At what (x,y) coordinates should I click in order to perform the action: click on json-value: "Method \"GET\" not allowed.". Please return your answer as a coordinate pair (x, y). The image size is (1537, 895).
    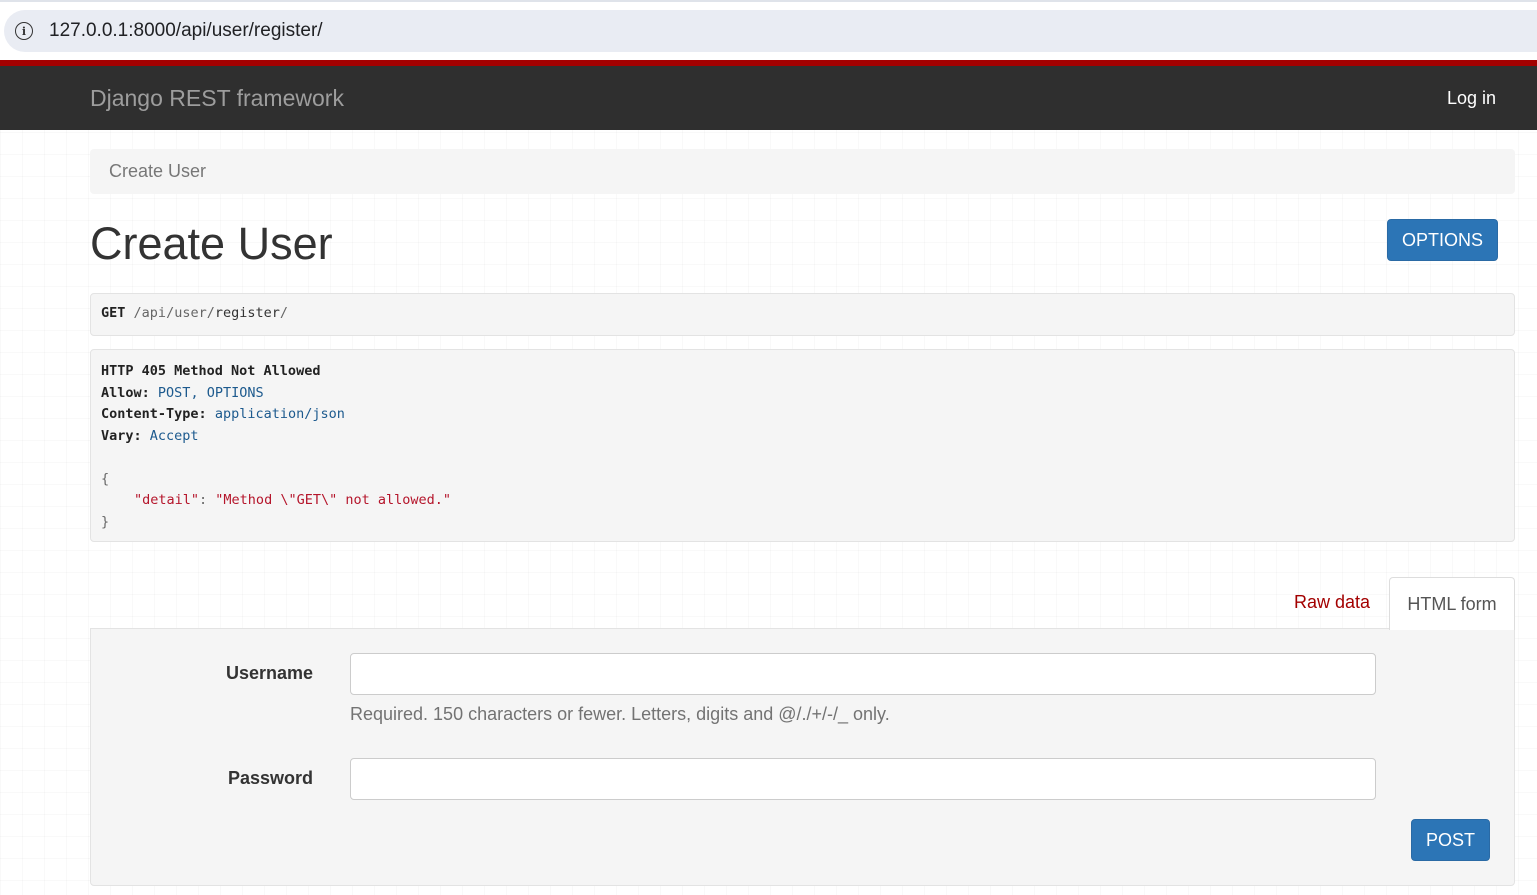
    Looking at the image, I should click on (333, 500).